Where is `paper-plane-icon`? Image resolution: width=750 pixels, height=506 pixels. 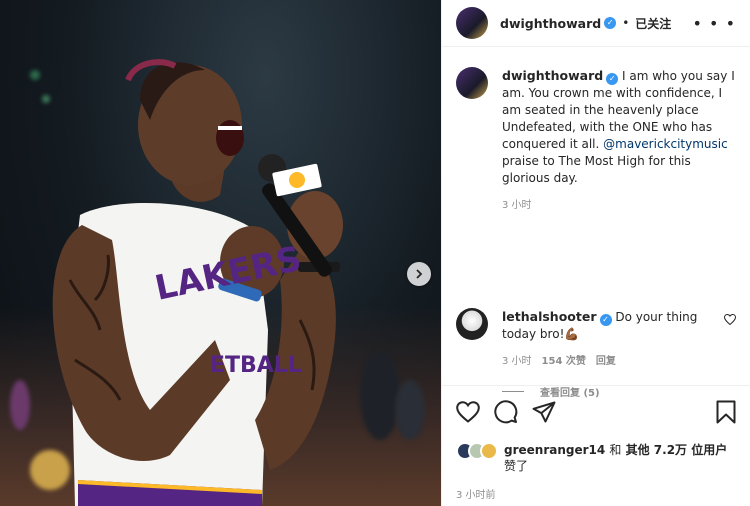 paper-plane-icon is located at coordinates (544, 412).